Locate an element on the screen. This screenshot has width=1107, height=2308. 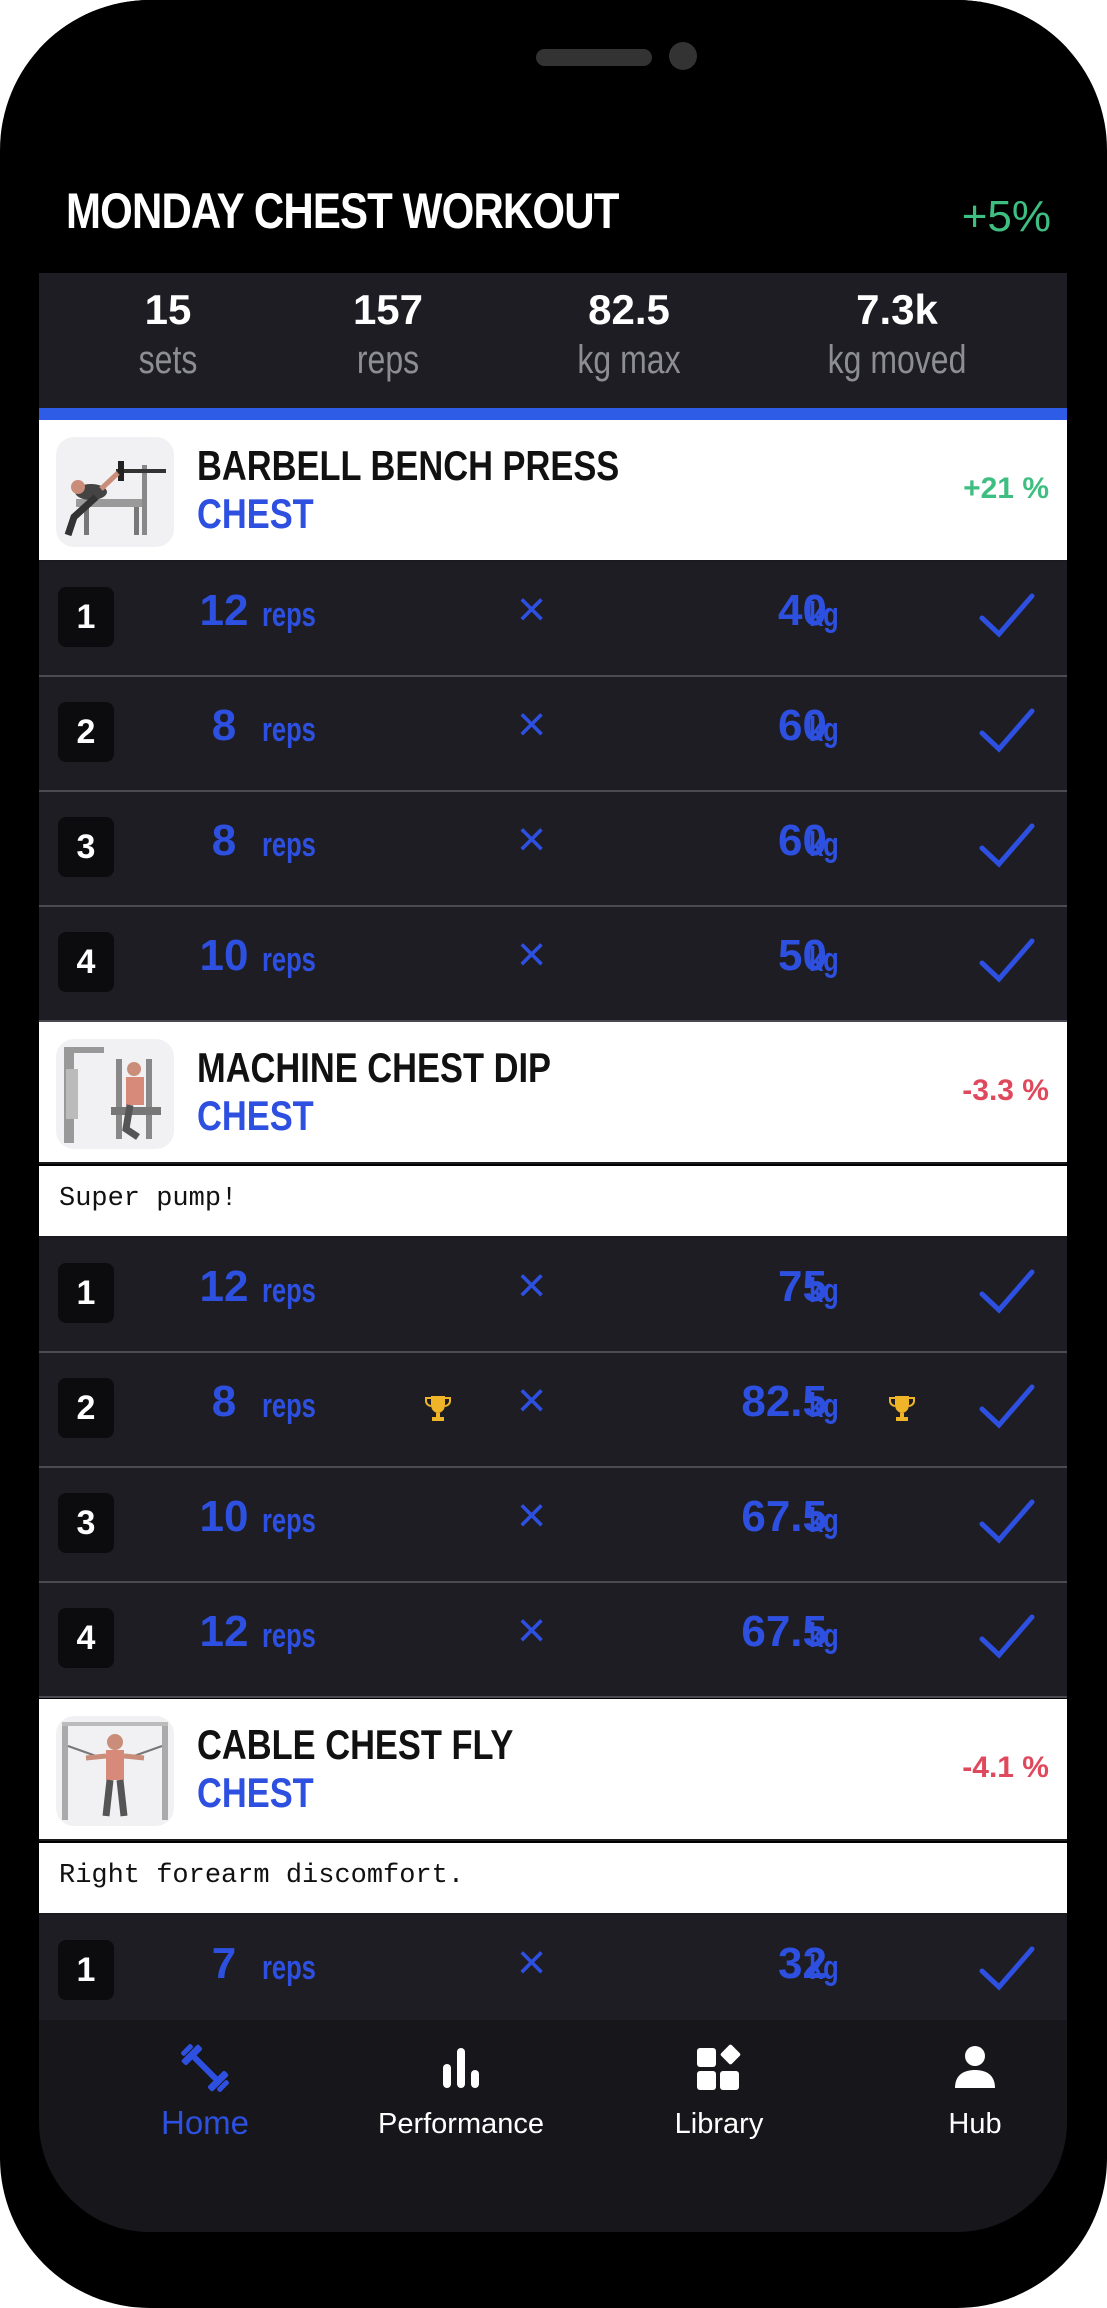
set-row: 1 7 reps × 32 kg is located at coordinates (553, 1972).